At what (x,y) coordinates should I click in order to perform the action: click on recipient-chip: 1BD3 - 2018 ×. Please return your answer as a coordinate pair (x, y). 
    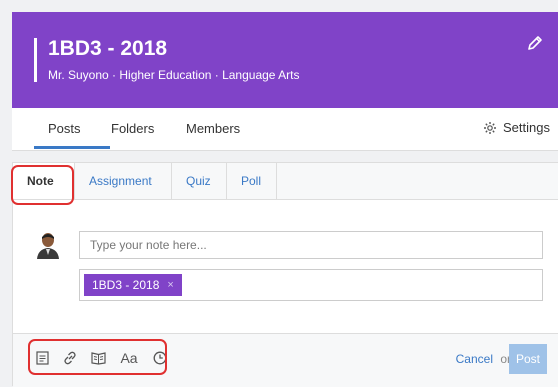
    Looking at the image, I should click on (133, 285).